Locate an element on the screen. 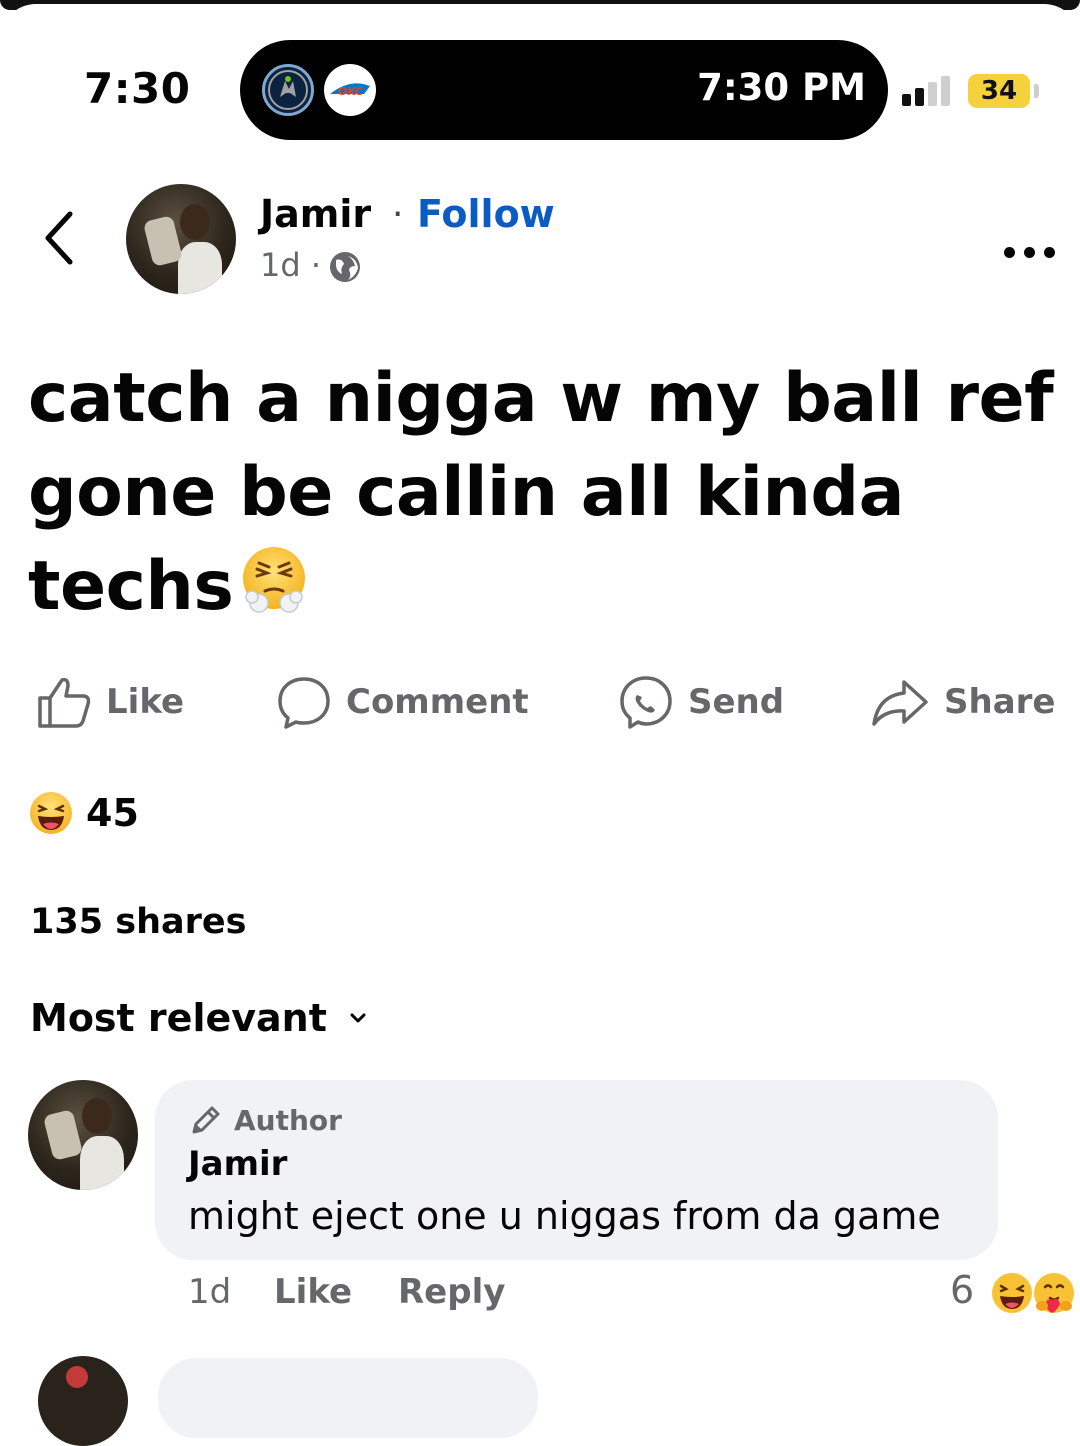 The height and width of the screenshot is (1446, 1080). send-label: Send is located at coordinates (736, 702).